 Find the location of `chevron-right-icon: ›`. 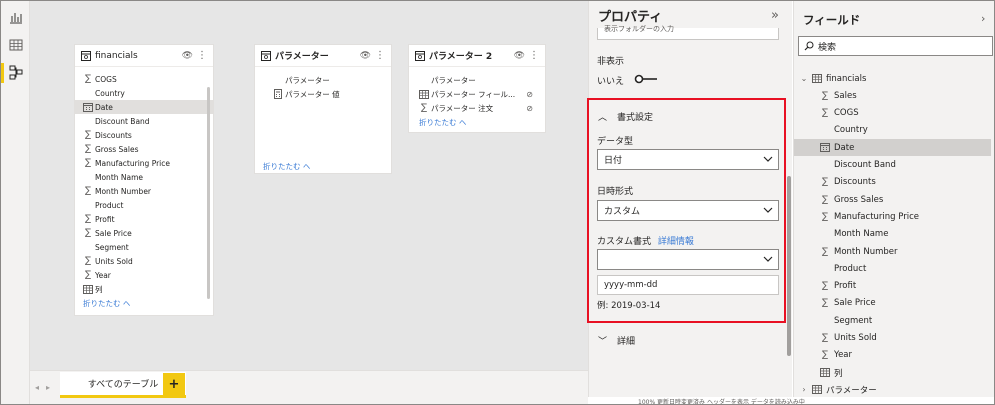

chevron-right-icon: › is located at coordinates (983, 18).